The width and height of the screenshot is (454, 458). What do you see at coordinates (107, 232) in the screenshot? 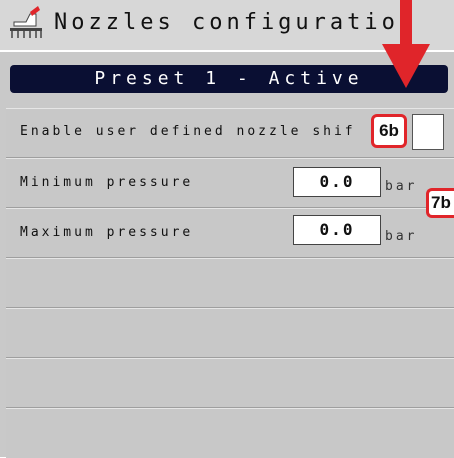
I see `maximum-pressure-label: Maximum pressure` at bounding box center [107, 232].